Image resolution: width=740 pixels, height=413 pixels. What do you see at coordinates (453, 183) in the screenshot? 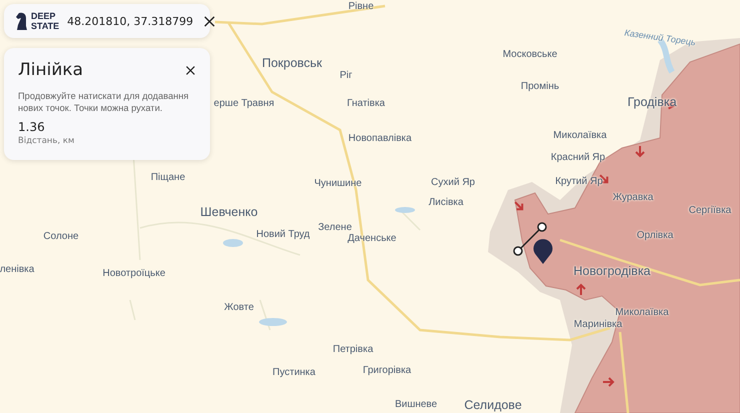
I see `place-label: Сухий Яр` at bounding box center [453, 183].